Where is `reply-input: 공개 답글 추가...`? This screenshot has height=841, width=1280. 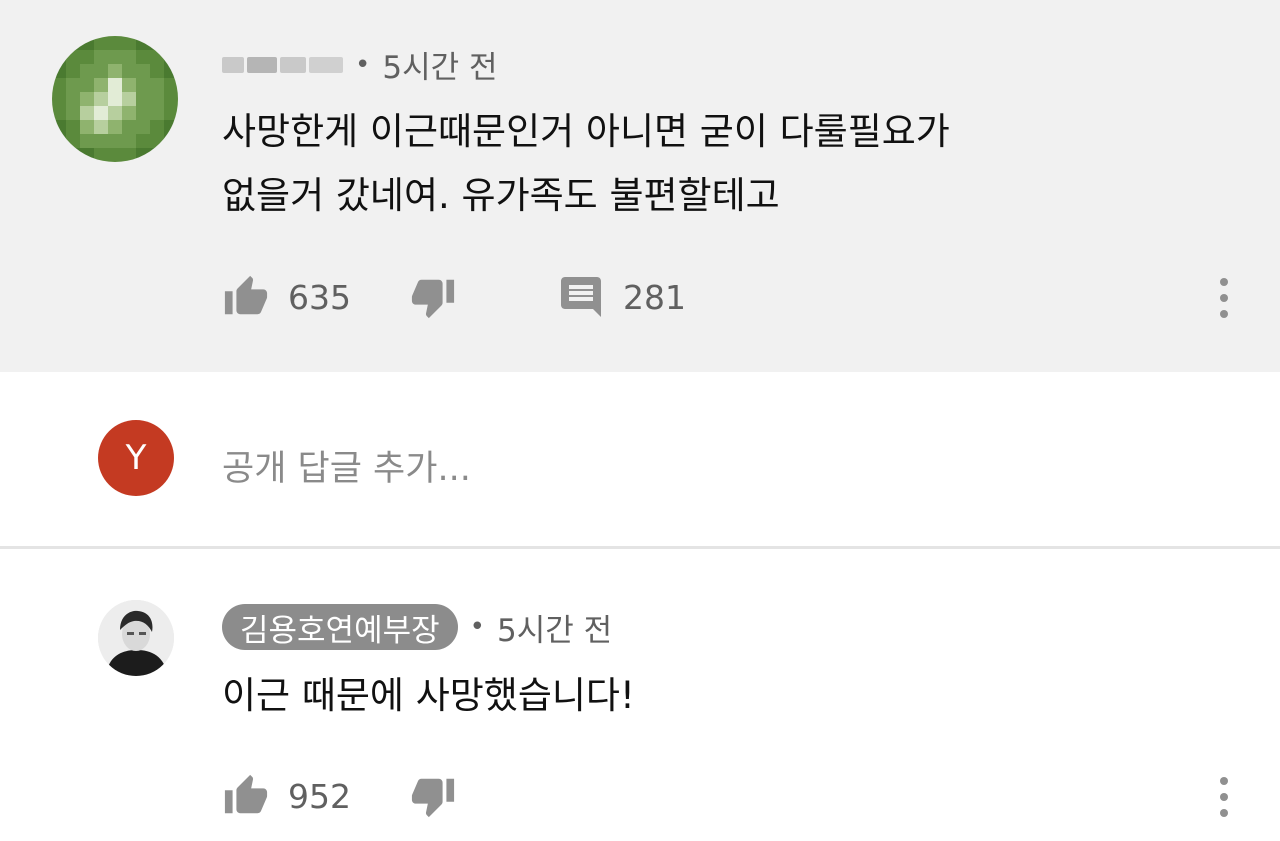 reply-input: 공개 답글 추가... is located at coordinates (346, 465).